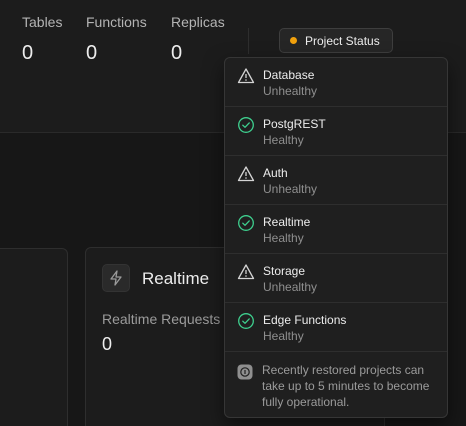 The image size is (466, 426). What do you see at coordinates (116, 278) in the screenshot?
I see `bolt-icon` at bounding box center [116, 278].